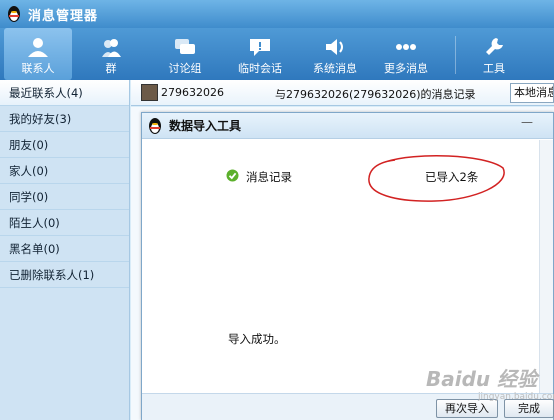 The height and width of the screenshot is (420, 554). I want to click on more-dots-icon, so click(406, 47).